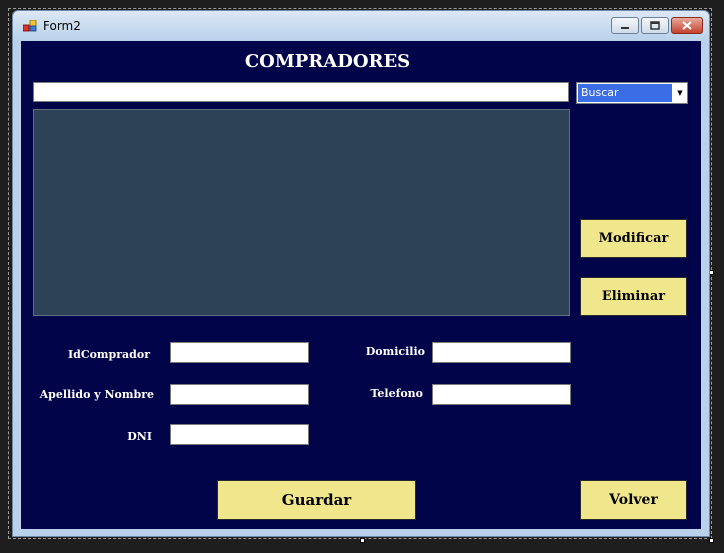 The width and height of the screenshot is (724, 553). I want to click on minimize-button, so click(625, 25).